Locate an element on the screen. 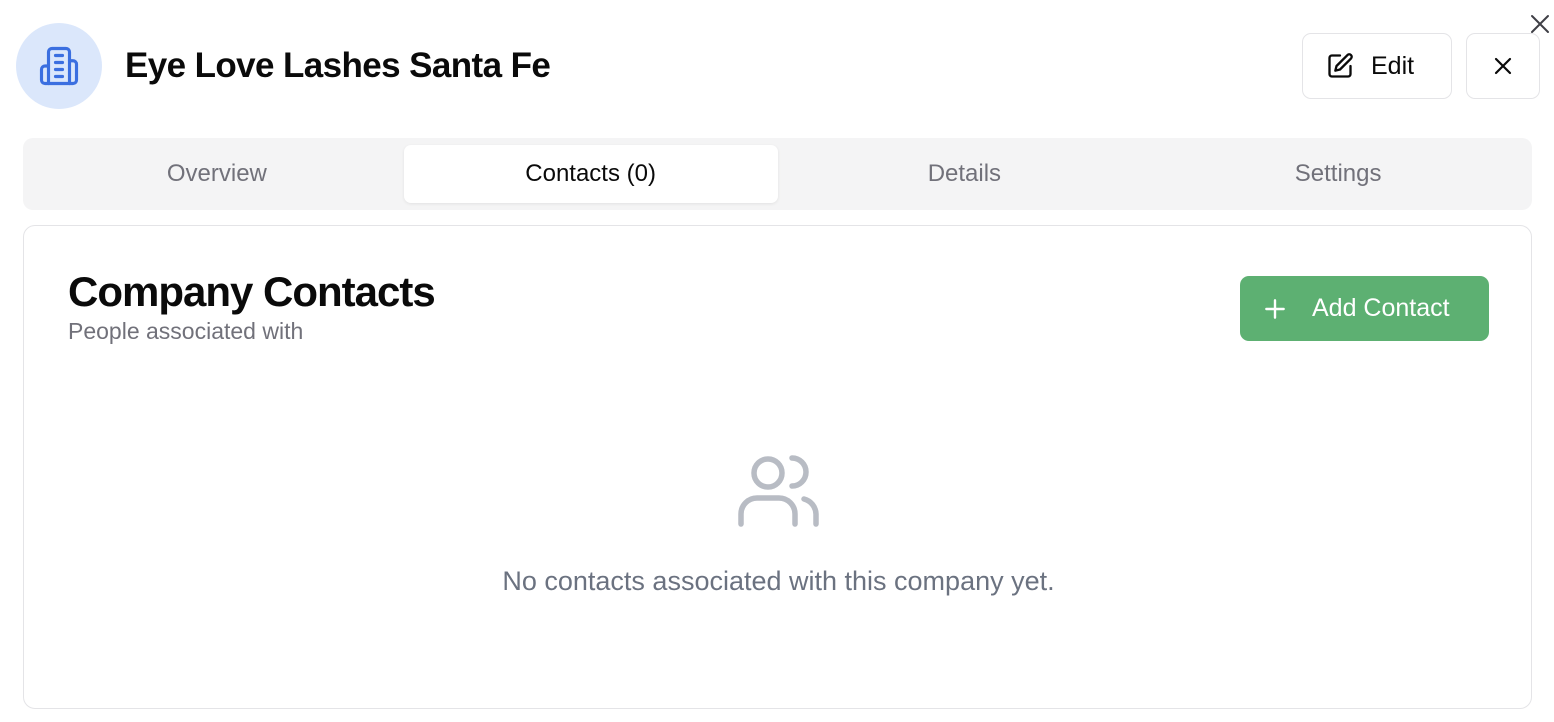  edit-button-label: Edit is located at coordinates (1393, 65).